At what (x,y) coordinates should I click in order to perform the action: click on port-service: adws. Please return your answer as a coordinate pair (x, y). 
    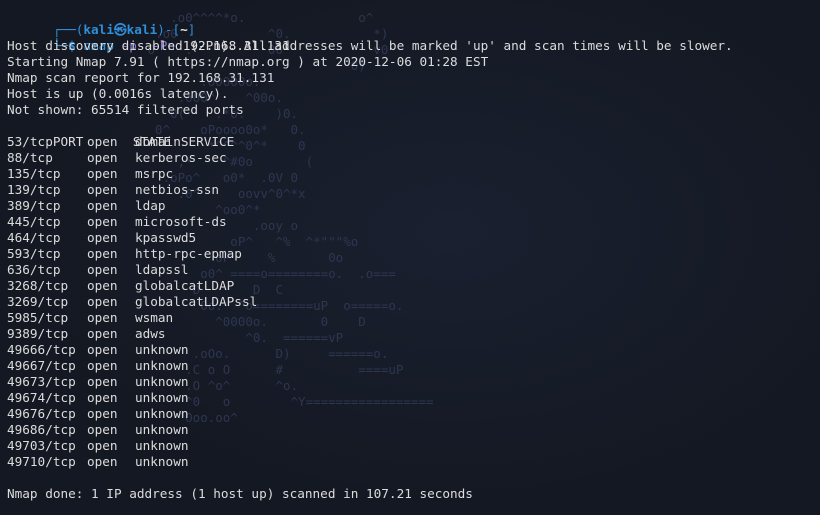
    Looking at the image, I should click on (150, 333).